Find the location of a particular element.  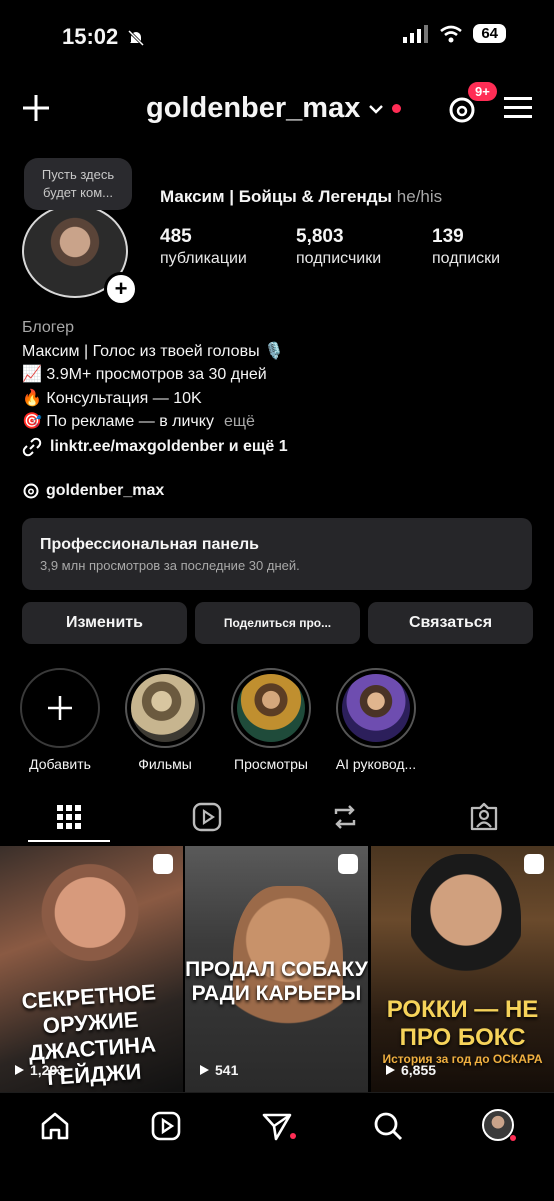

stat-label: подписки is located at coordinates (466, 258).